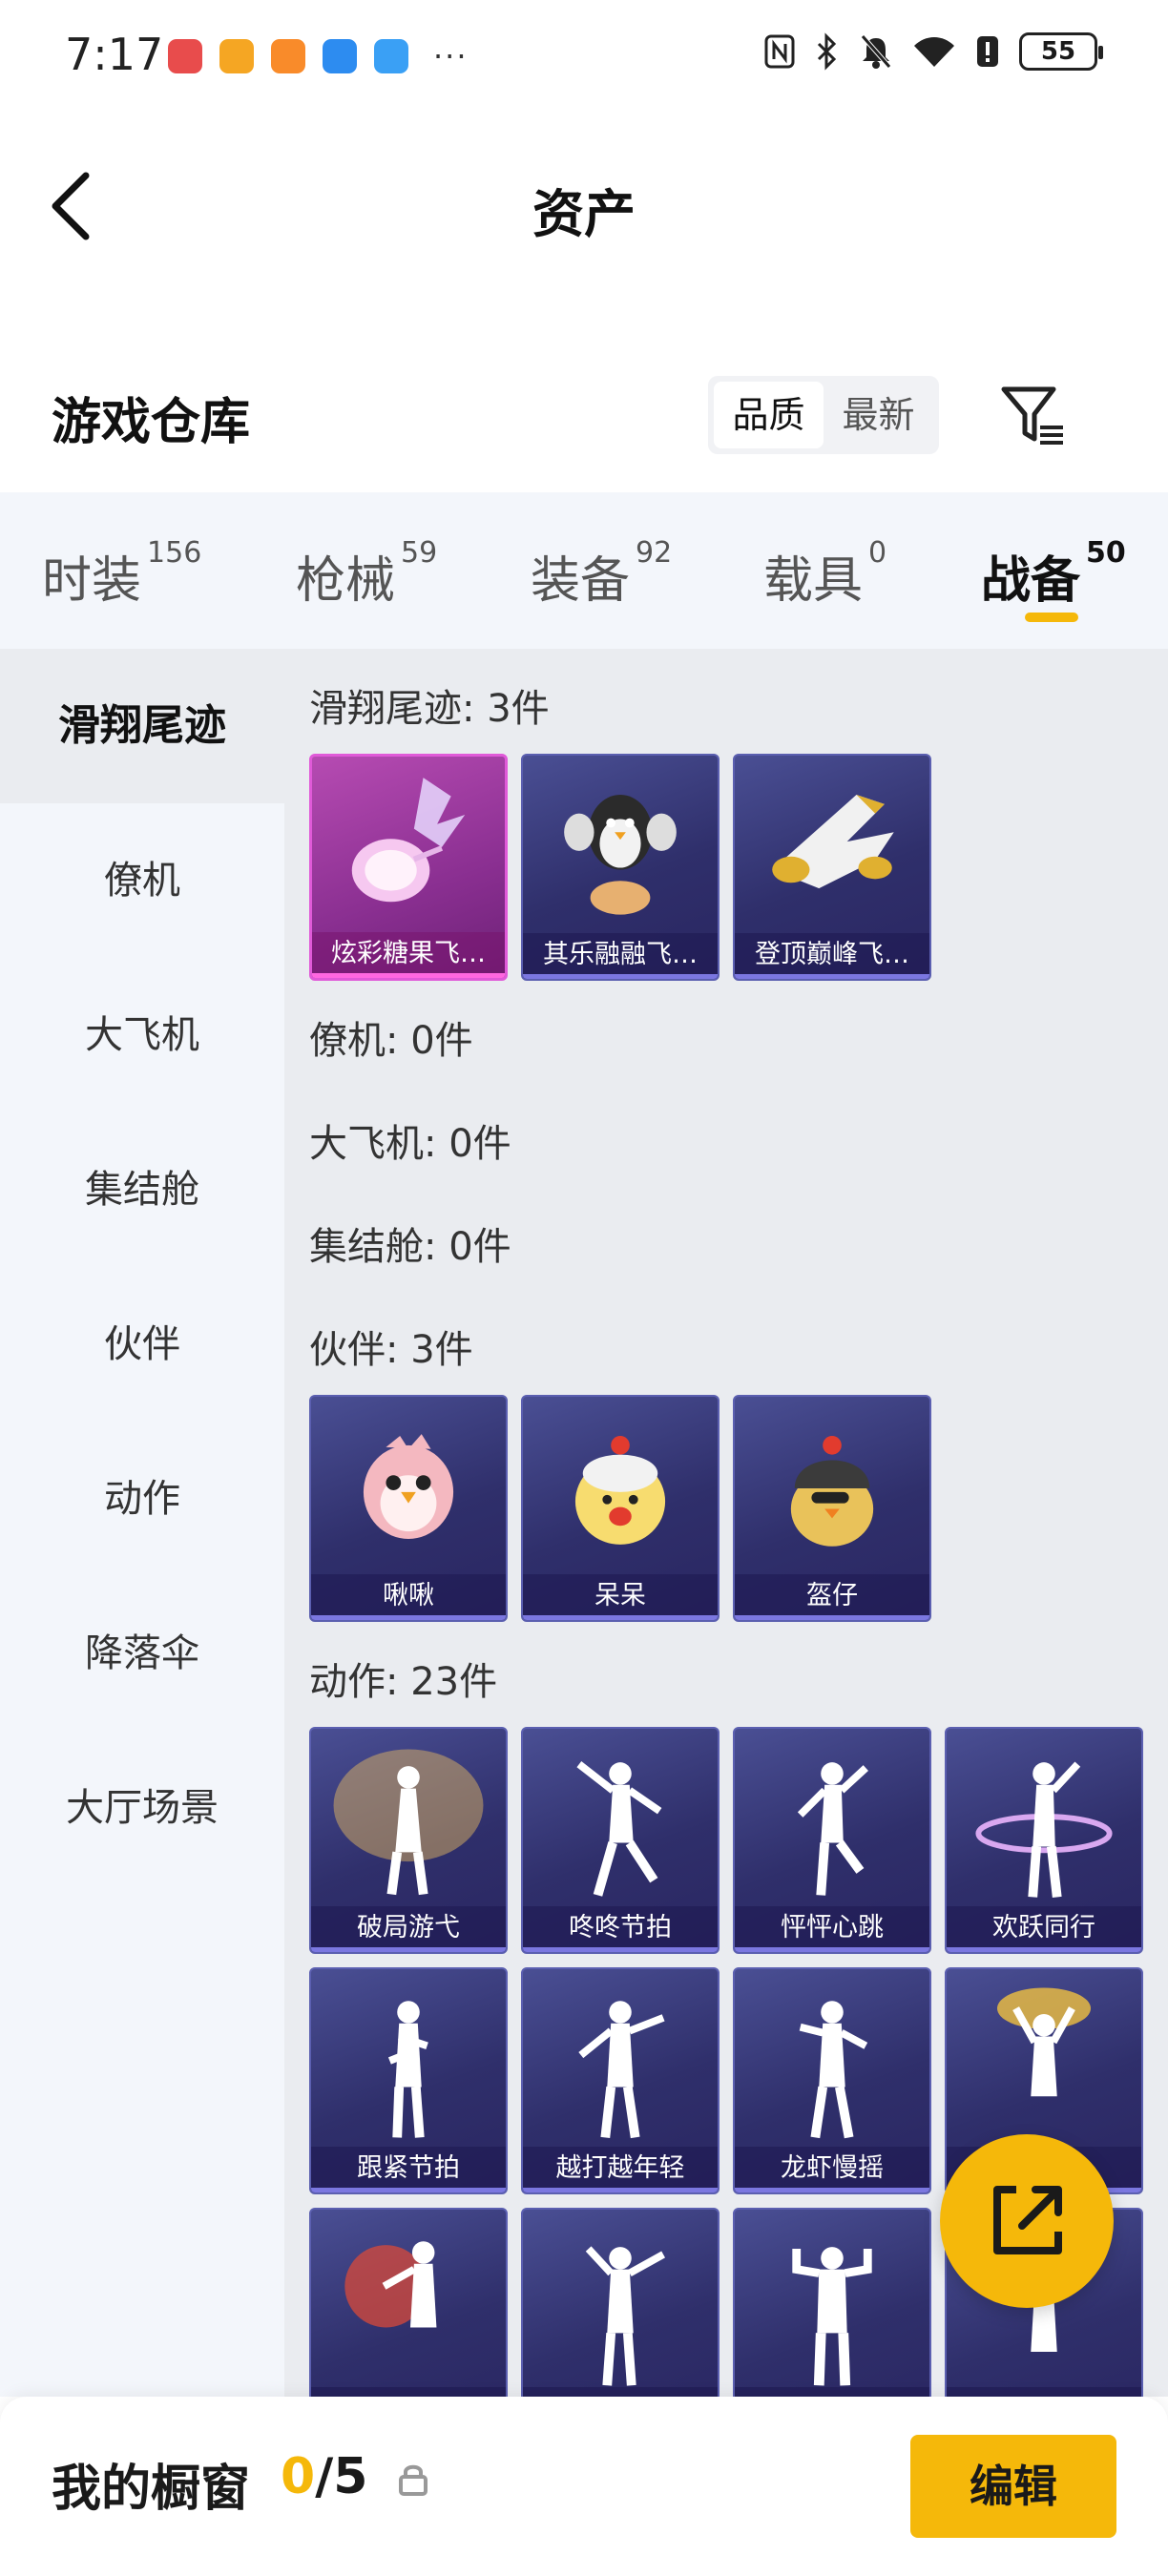  I want to click on filter-icon, so click(1032, 415).